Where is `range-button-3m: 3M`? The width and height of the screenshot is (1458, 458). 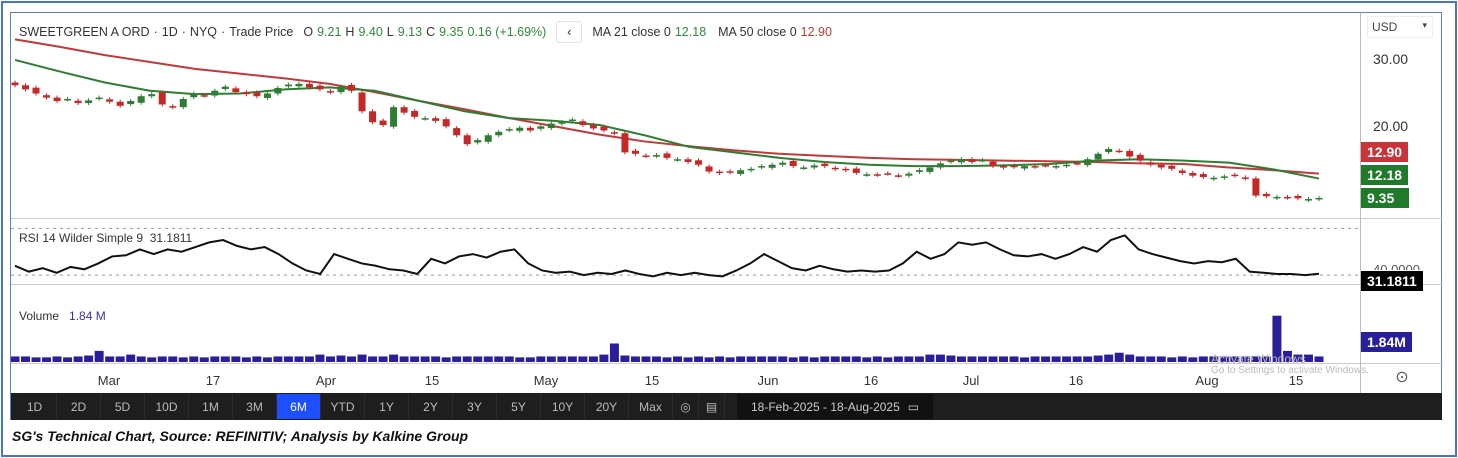
range-button-3m: 3M is located at coordinates (255, 406).